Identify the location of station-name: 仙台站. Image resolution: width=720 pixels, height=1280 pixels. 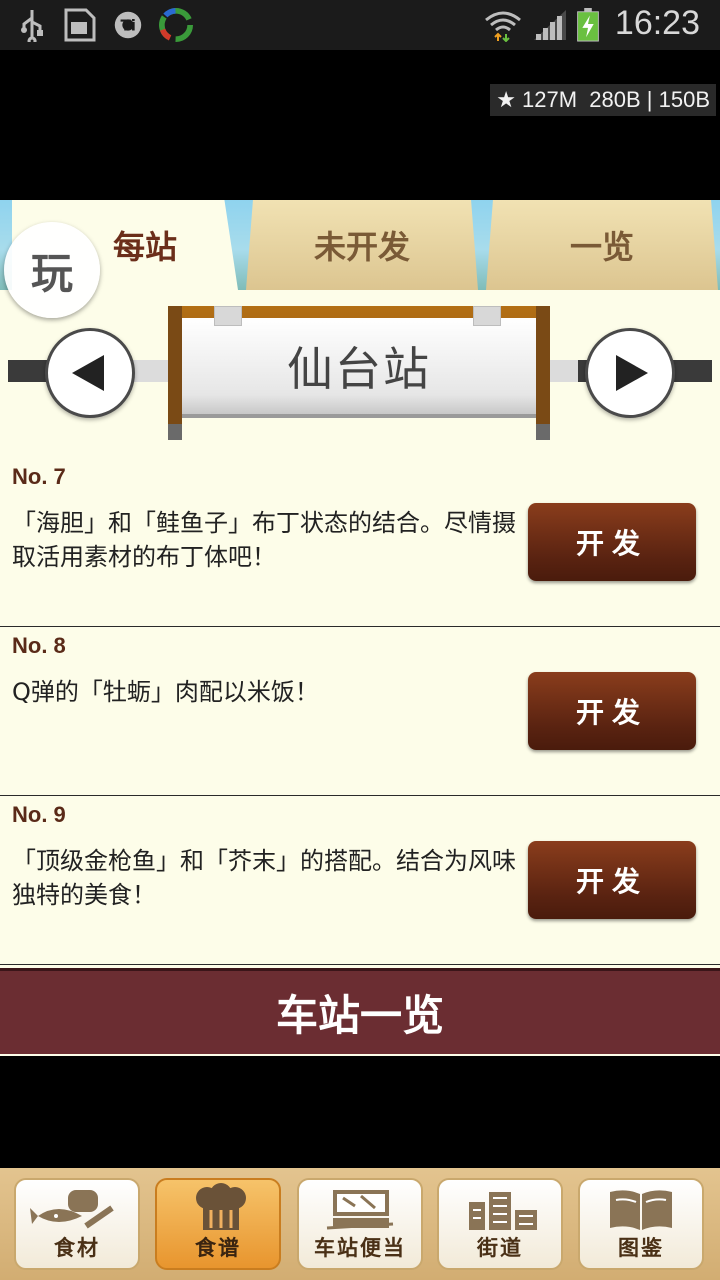
(359, 368).